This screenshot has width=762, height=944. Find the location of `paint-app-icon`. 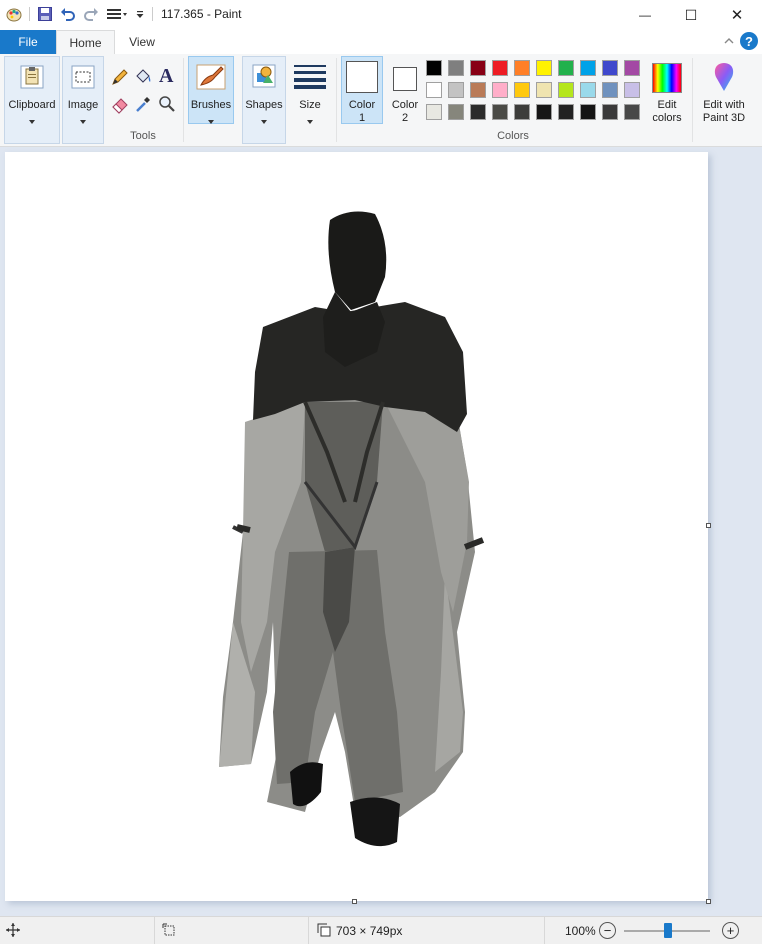

paint-app-icon is located at coordinates (14, 14).